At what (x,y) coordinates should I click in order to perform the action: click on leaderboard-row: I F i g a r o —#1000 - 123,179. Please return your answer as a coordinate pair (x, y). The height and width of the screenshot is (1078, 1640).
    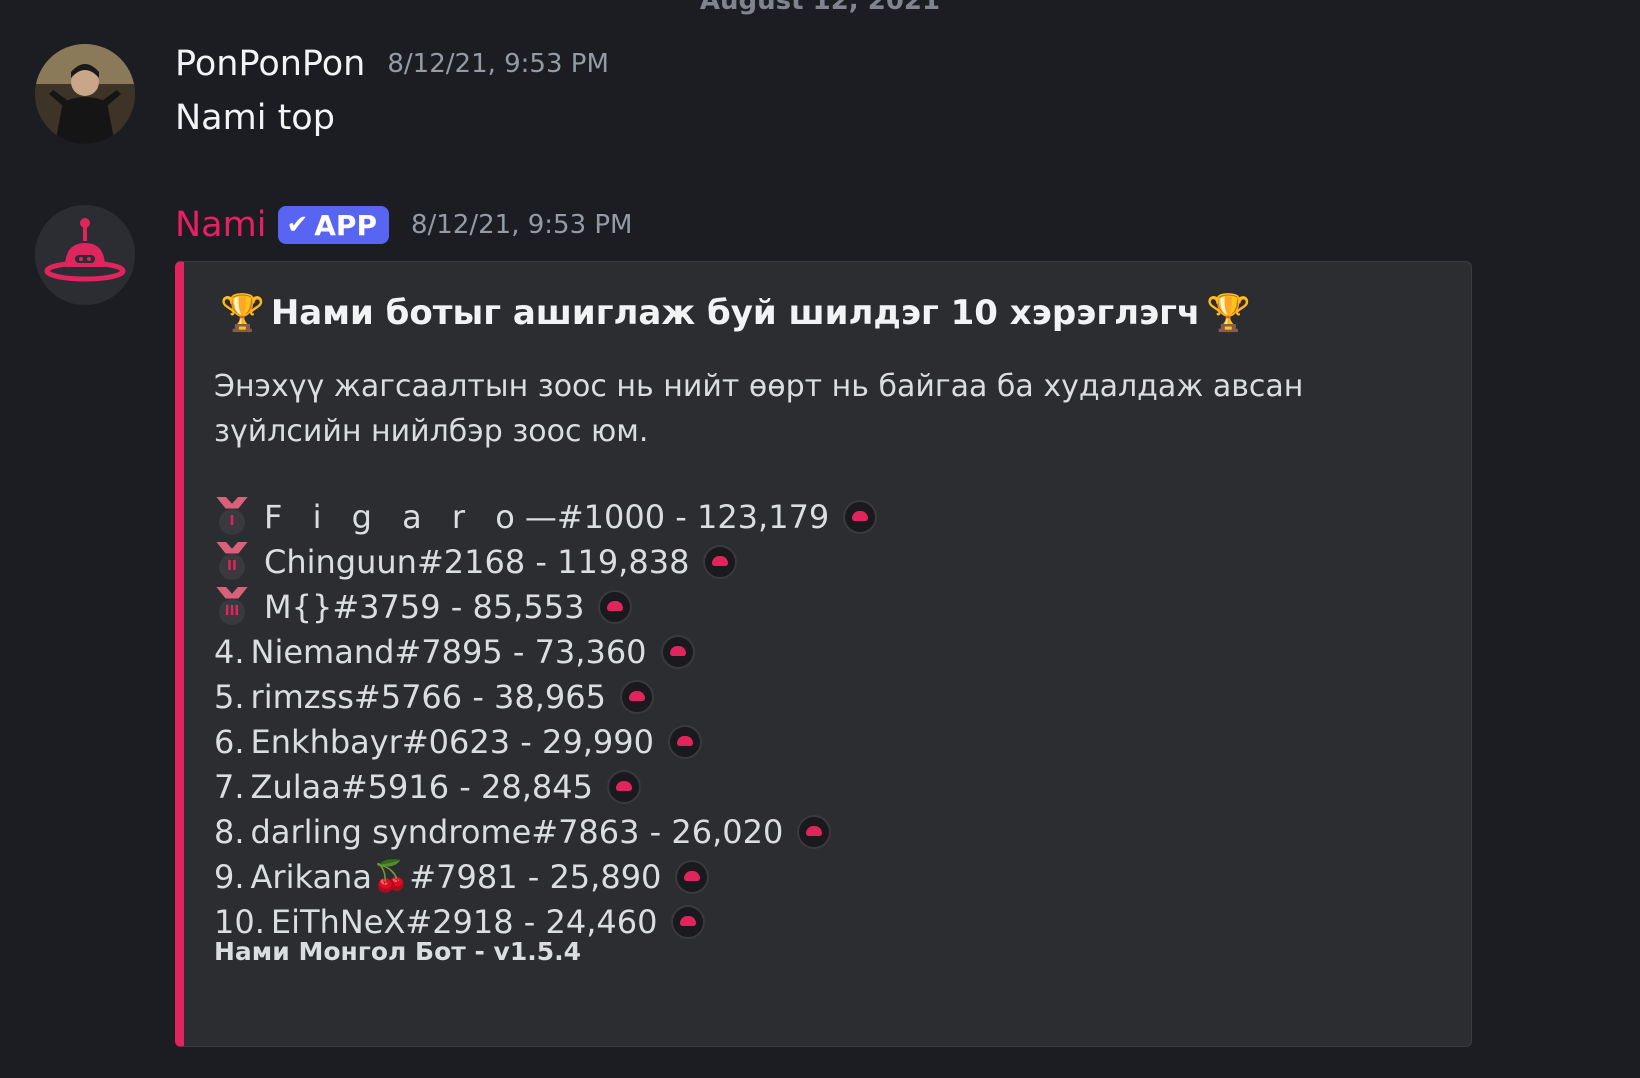
    Looking at the image, I should click on (546, 516).